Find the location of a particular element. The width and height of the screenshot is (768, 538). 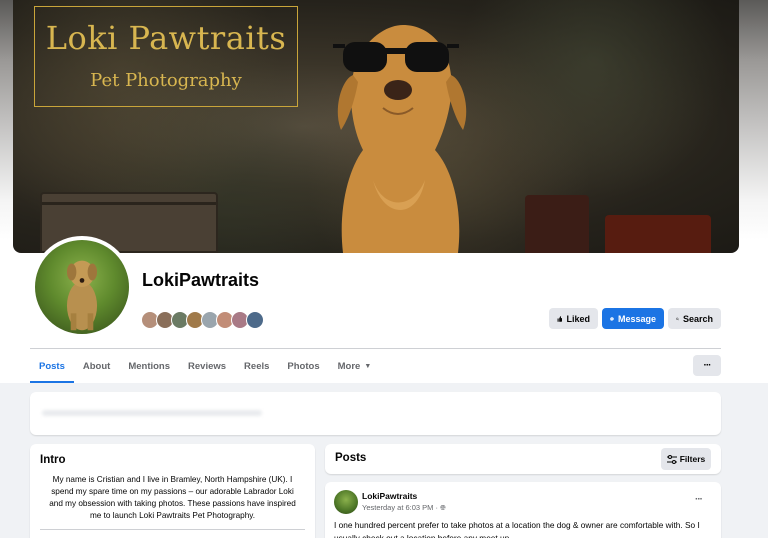

liked-button: Liked is located at coordinates (573, 318).